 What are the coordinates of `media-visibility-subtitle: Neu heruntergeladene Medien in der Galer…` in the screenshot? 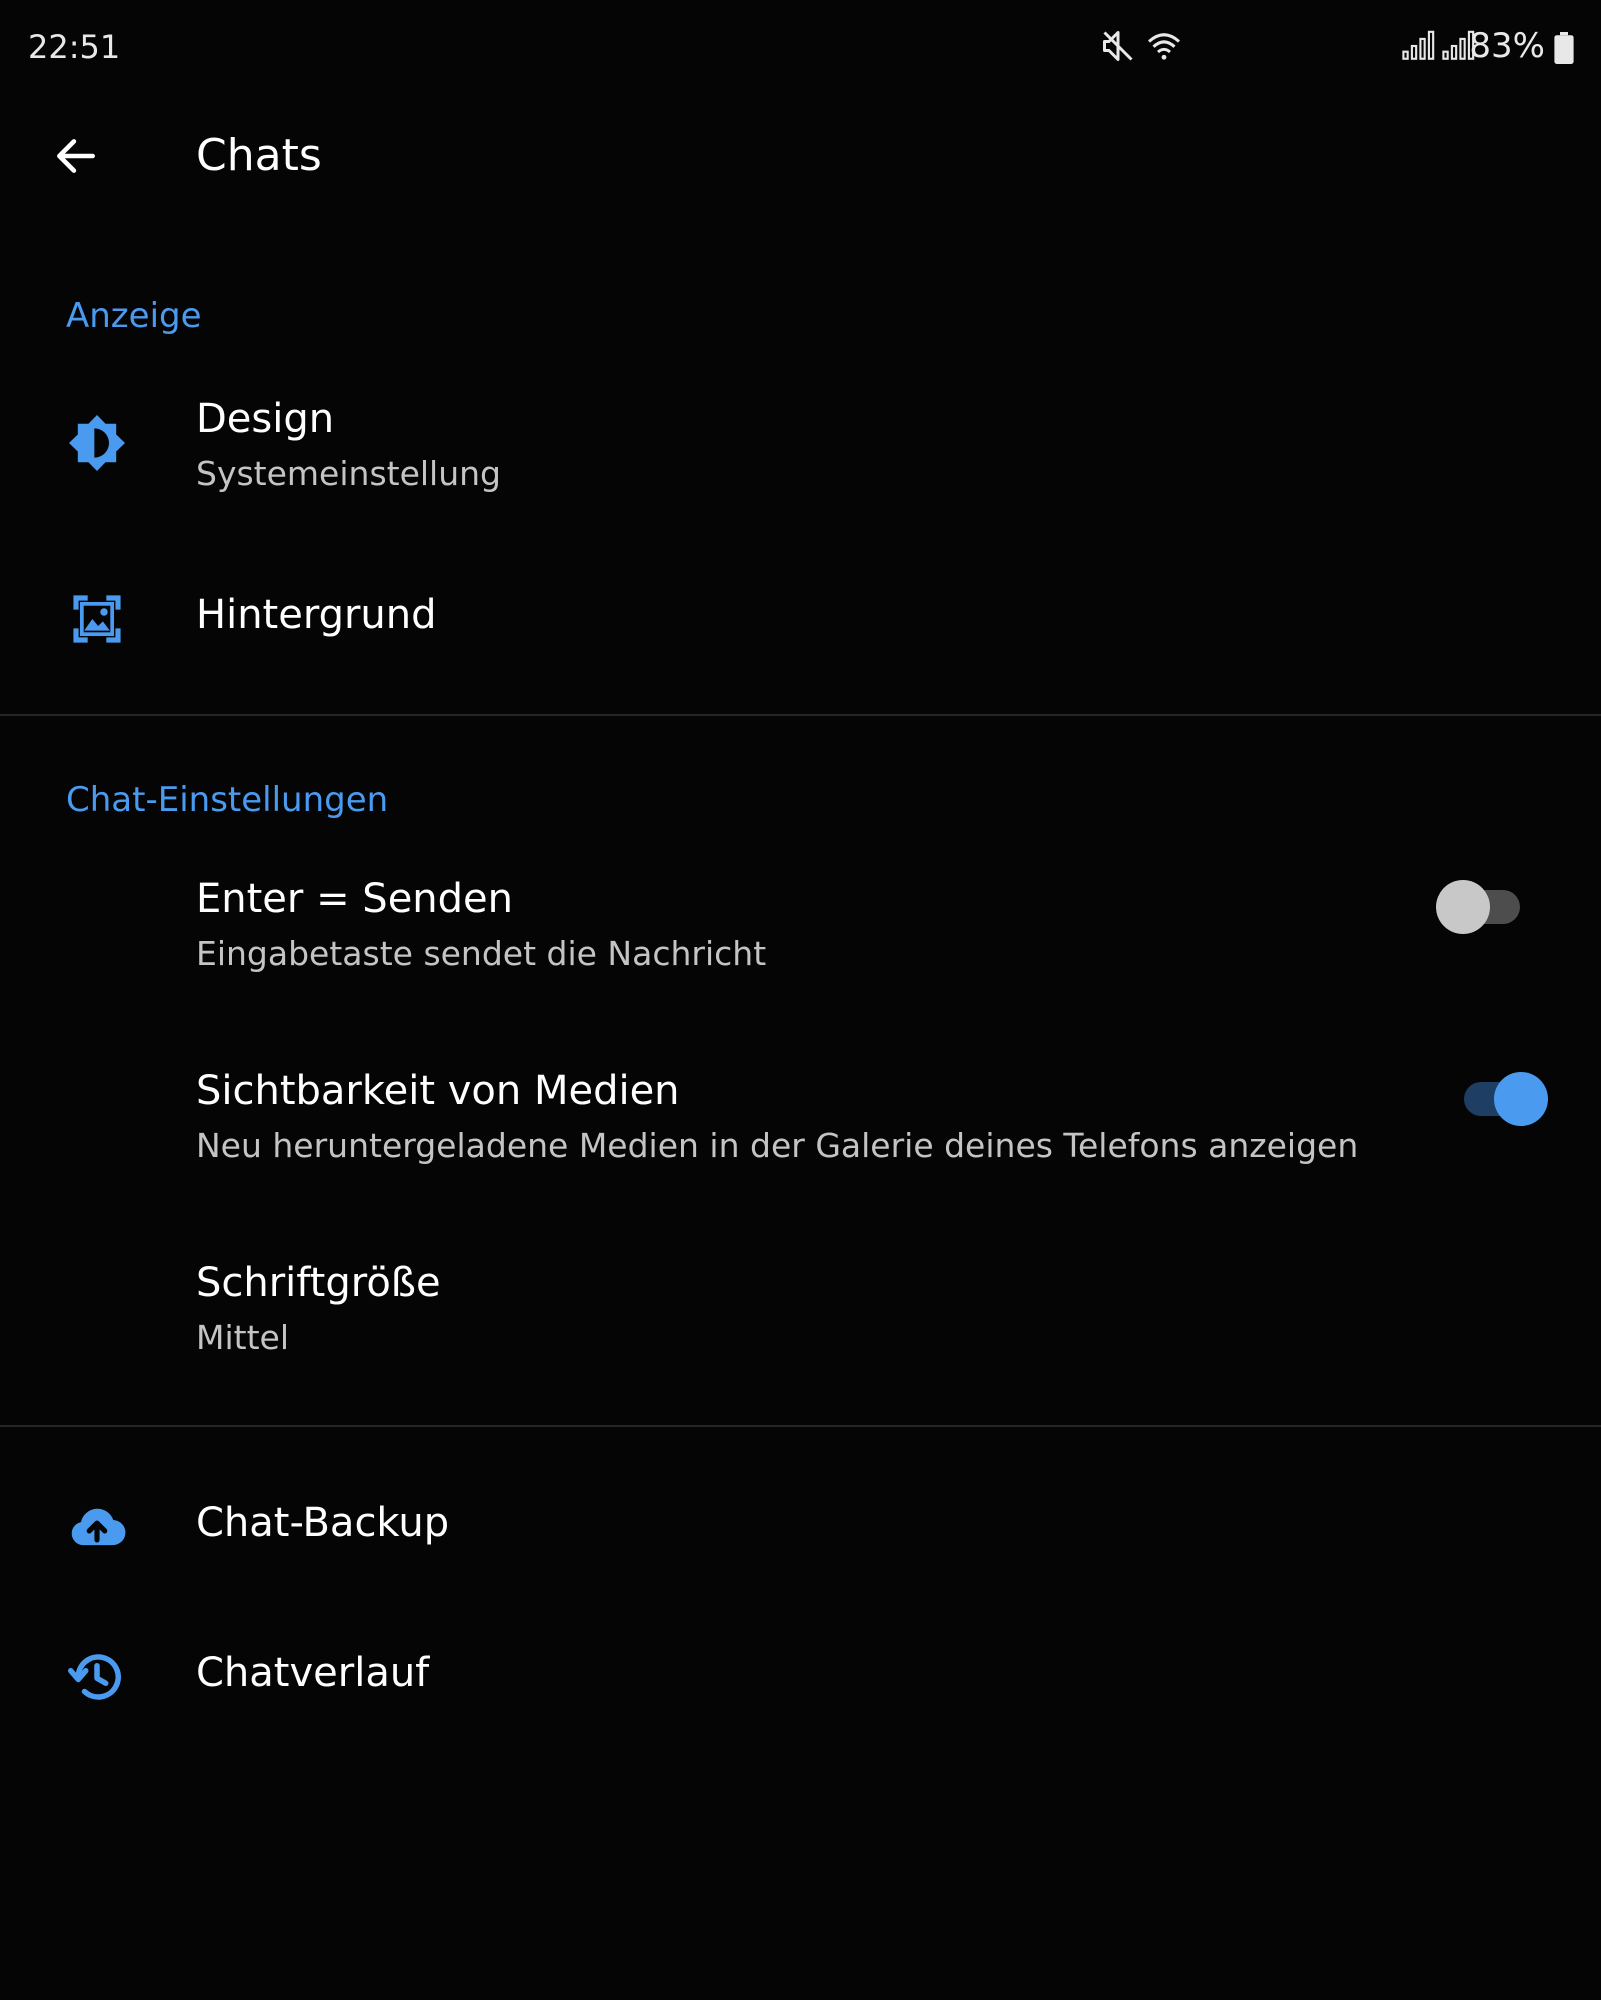 It's located at (777, 1145).